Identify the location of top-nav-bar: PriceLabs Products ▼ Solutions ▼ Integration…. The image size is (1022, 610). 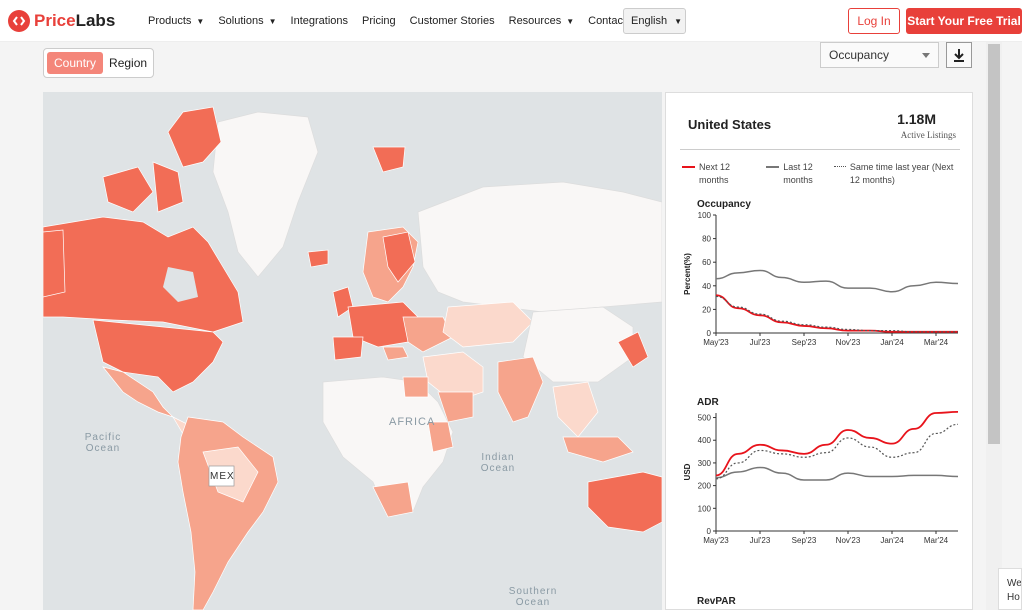
(511, 21).